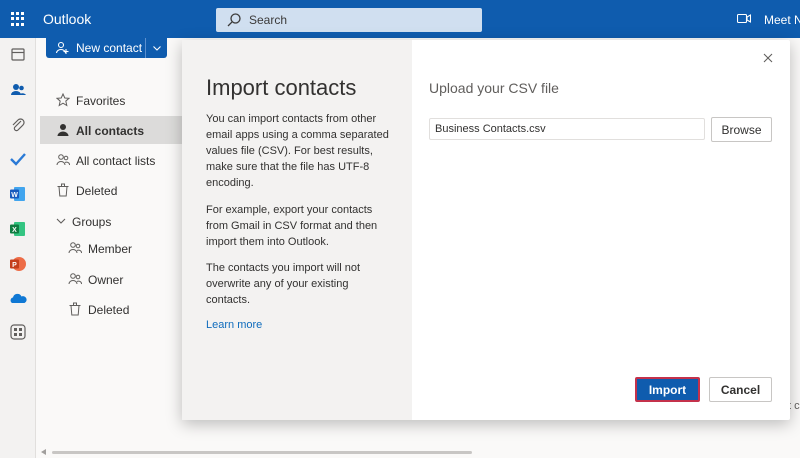  Describe the element at coordinates (110, 131) in the screenshot. I see `nav-item-label: All contacts` at that location.